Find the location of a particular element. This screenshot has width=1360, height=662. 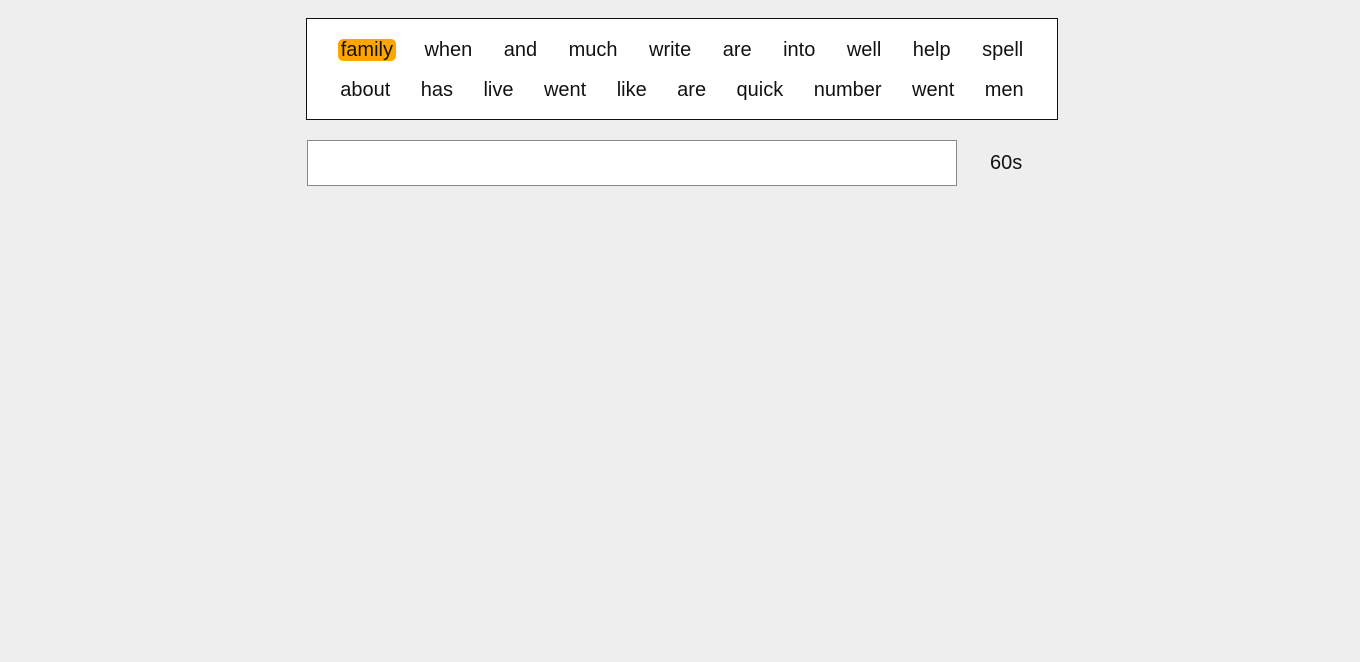

word: live is located at coordinates (498, 90).